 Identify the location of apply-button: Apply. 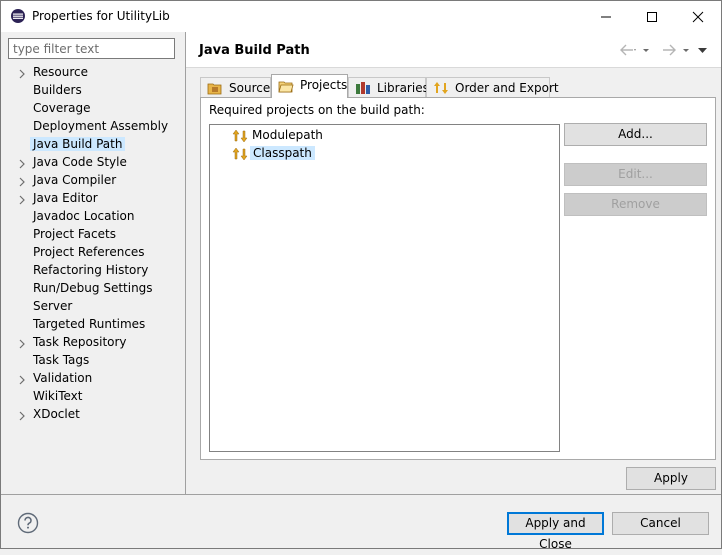
(671, 478).